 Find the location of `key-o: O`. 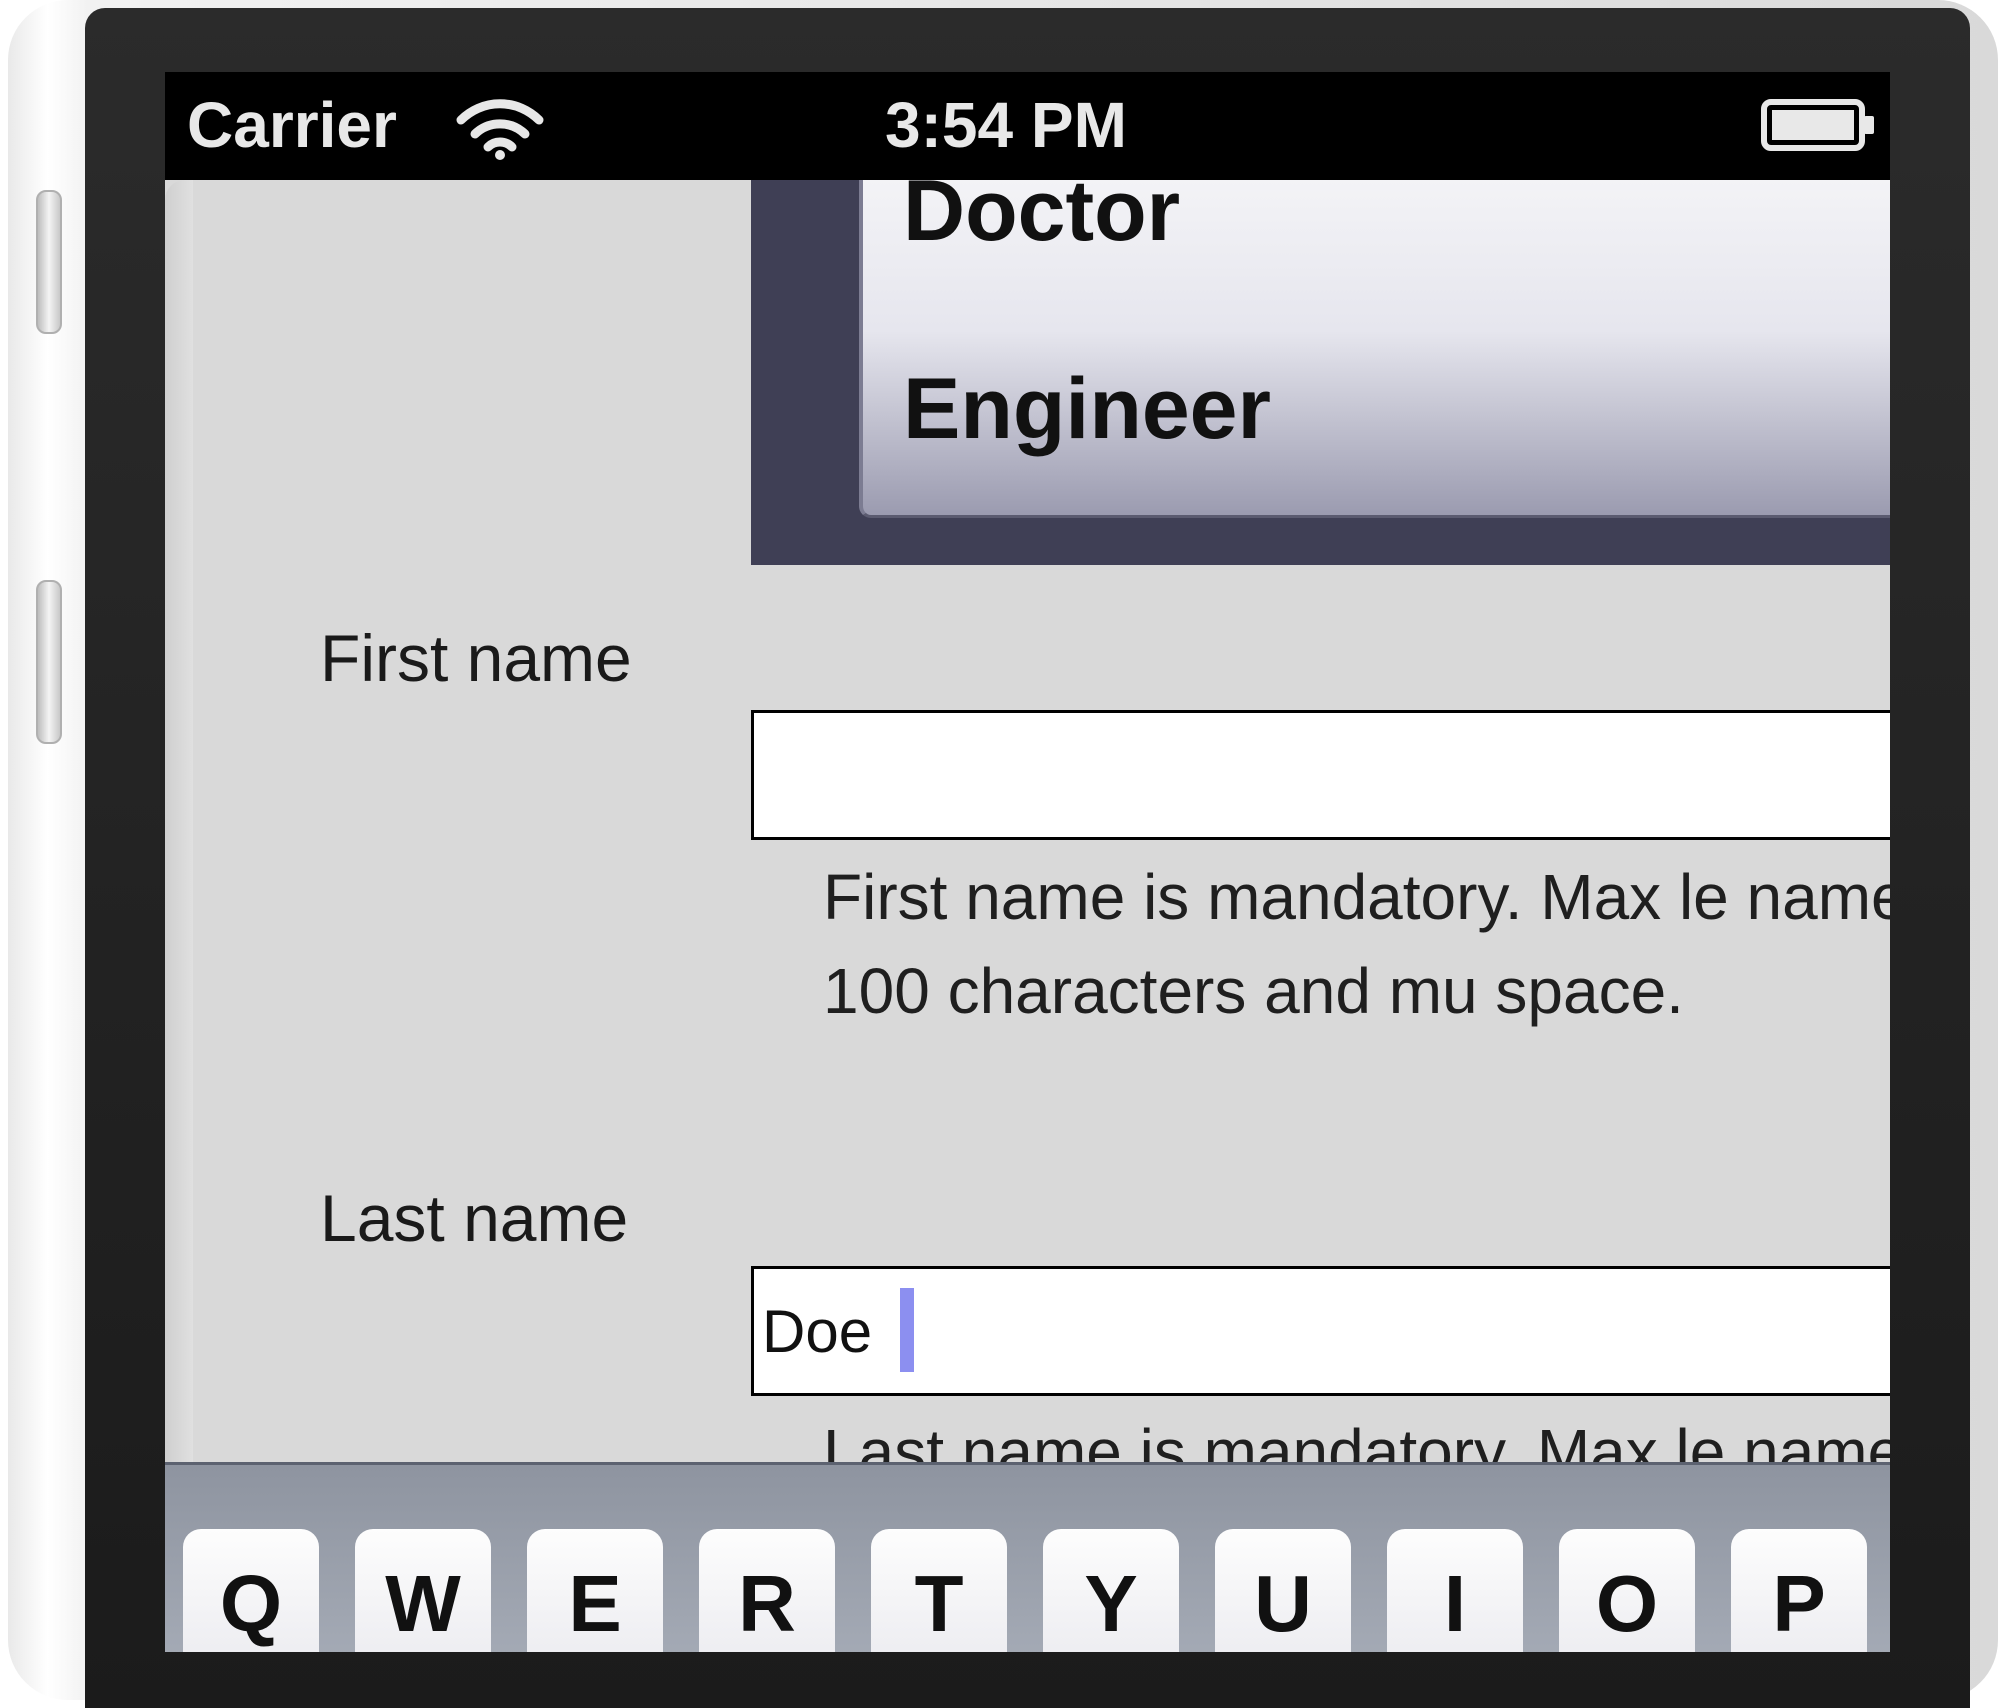

key-o: O is located at coordinates (1627, 1590).